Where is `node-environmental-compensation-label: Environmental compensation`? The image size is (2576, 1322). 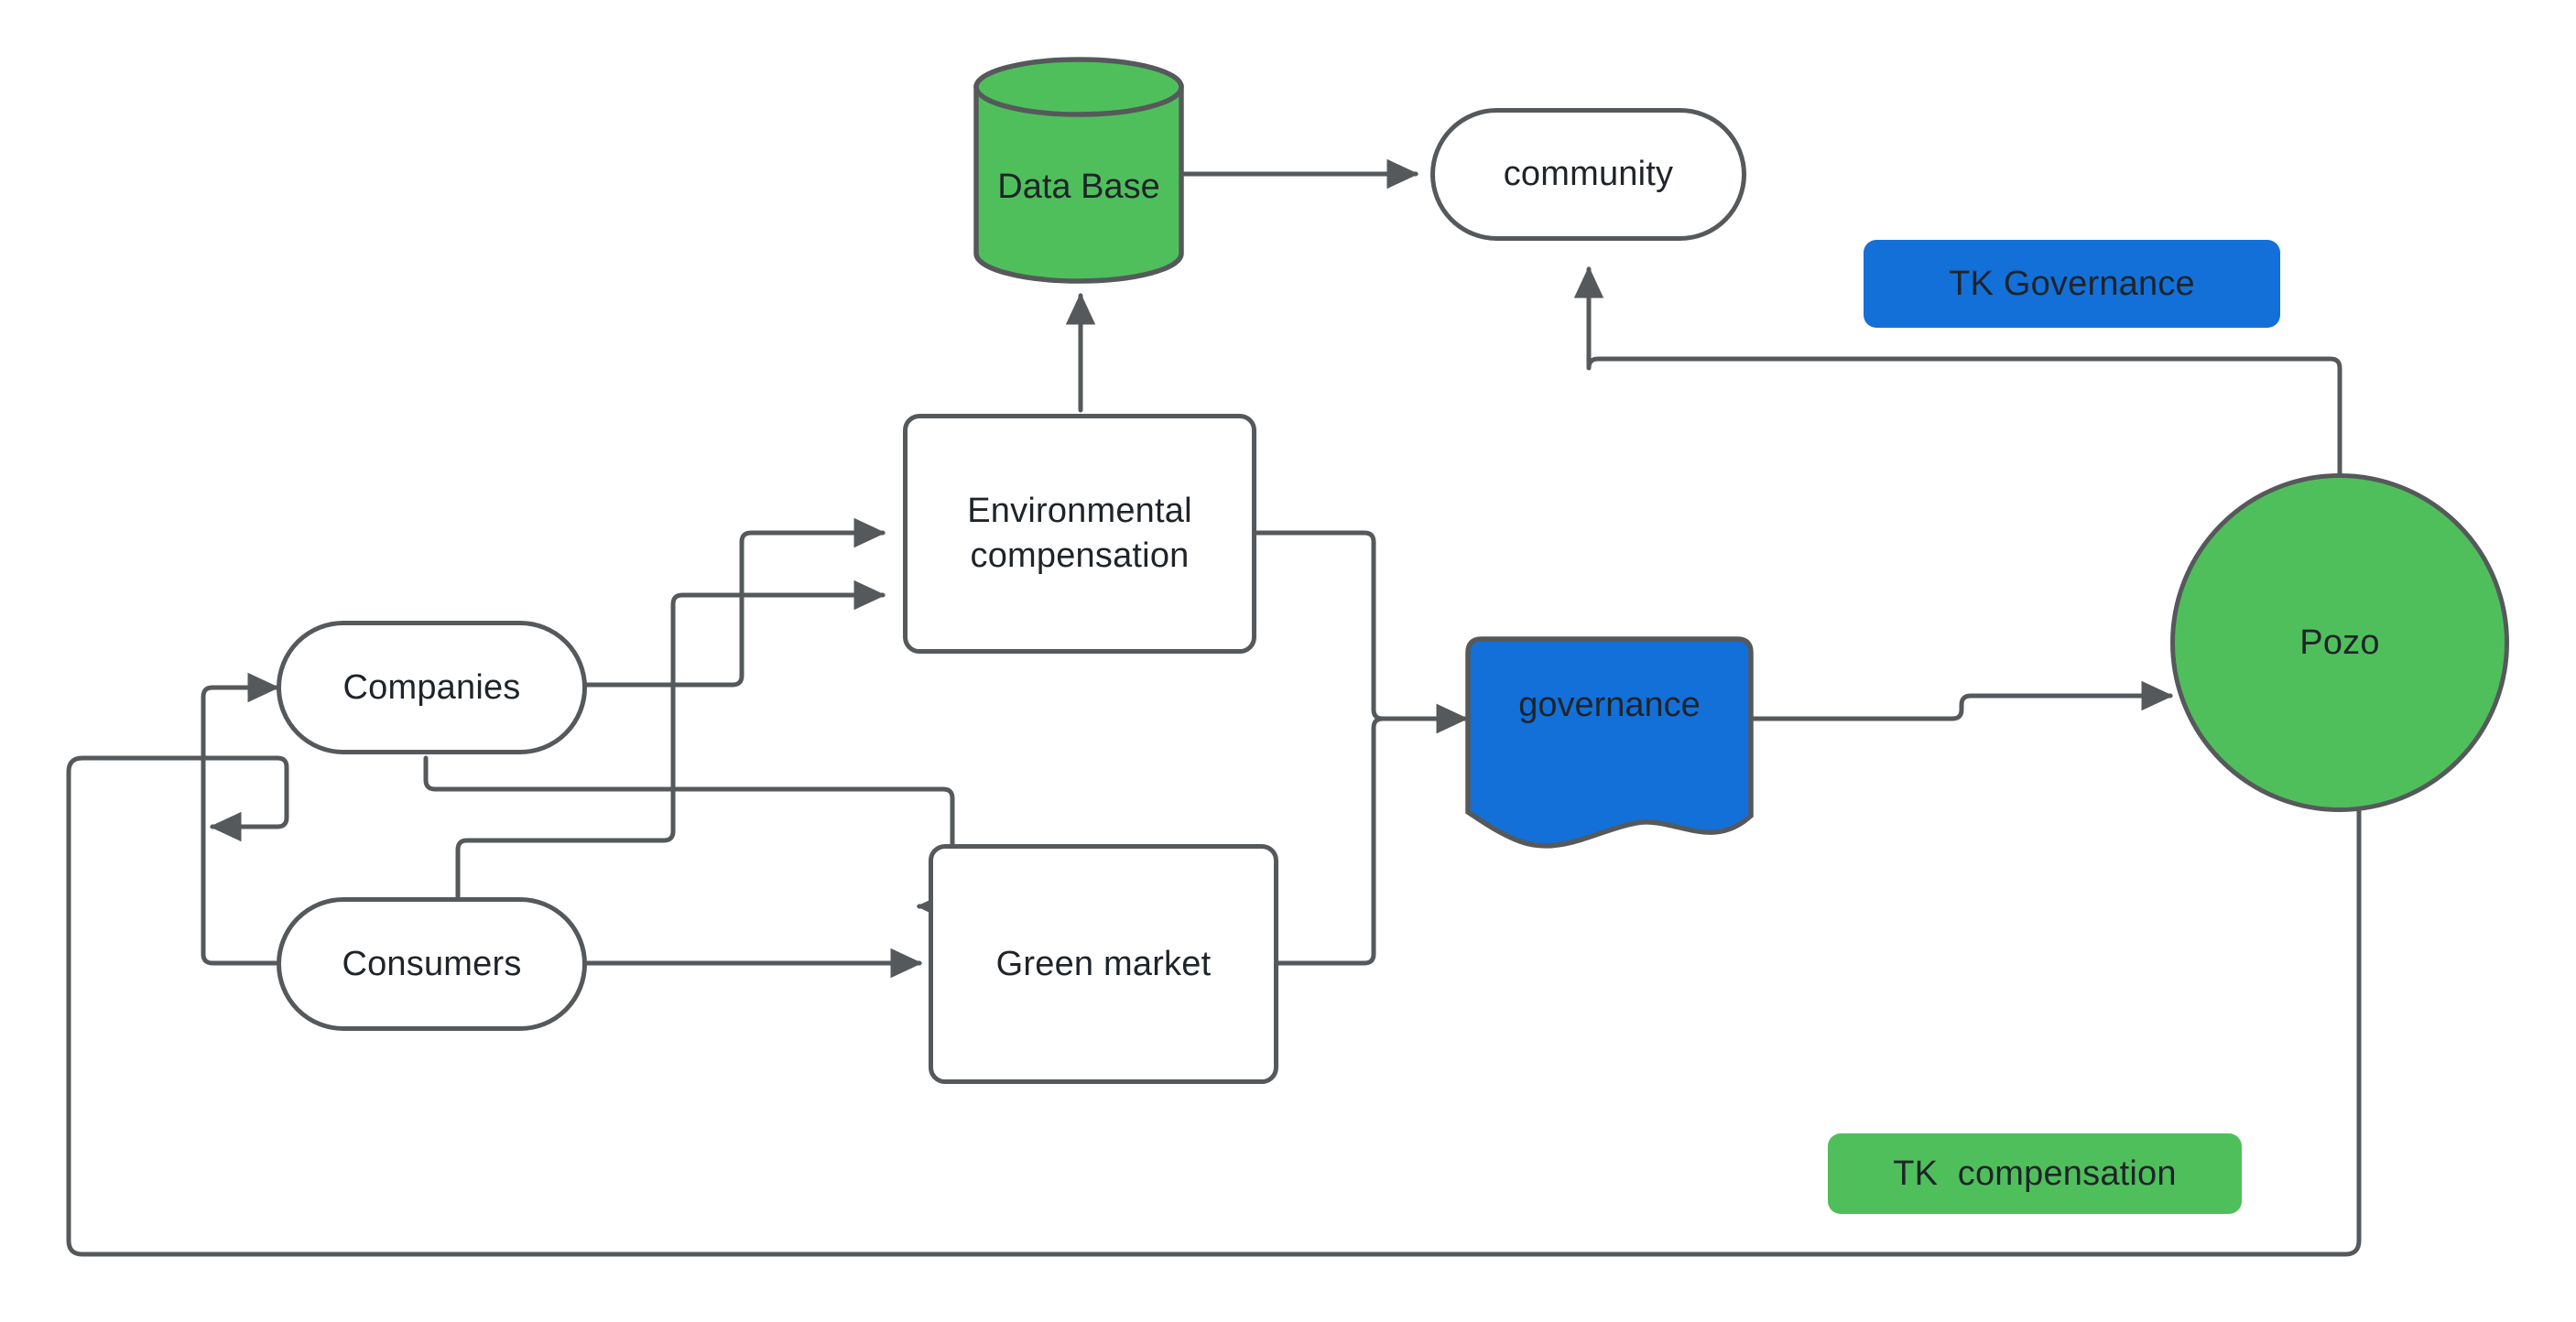
node-environmental-compensation-label: Environmental compensation is located at coordinates (1079, 533).